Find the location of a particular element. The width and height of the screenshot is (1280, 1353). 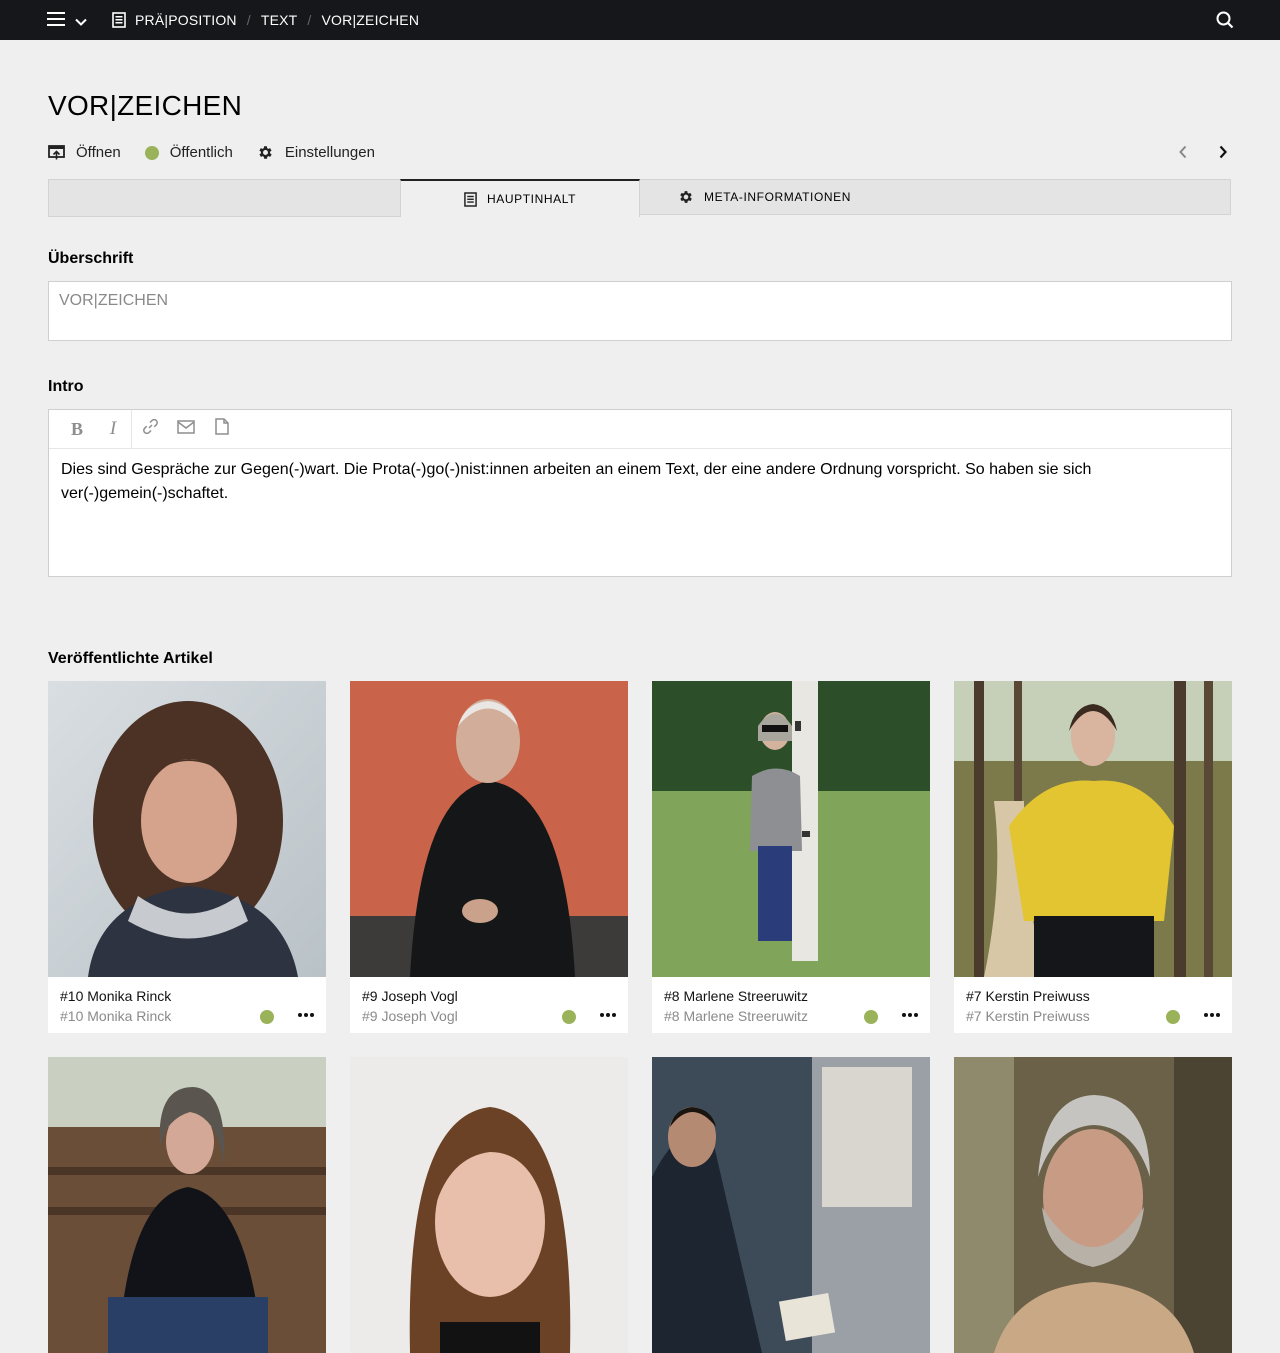

tab-bar: HAUPTINHALT META-INFORMATIONEN is located at coordinates (640, 198).